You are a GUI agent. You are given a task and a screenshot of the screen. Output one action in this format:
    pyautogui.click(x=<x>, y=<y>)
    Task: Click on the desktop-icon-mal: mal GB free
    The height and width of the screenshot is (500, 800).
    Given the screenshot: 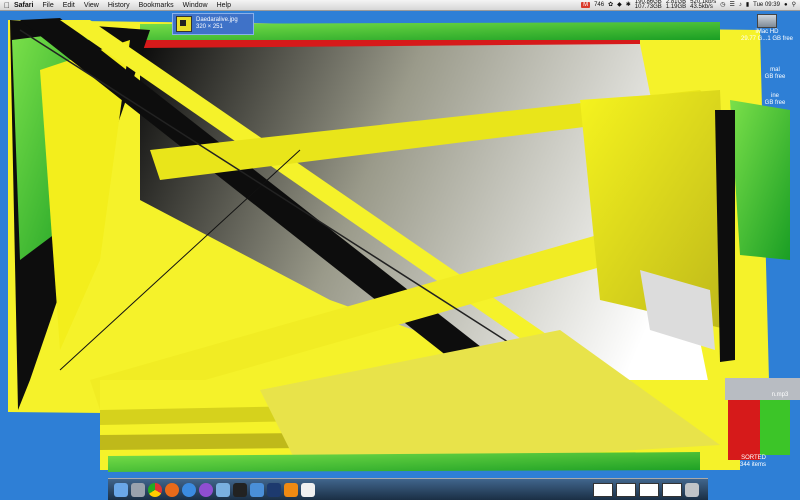 What is the action you would take?
    pyautogui.click(x=775, y=74)
    